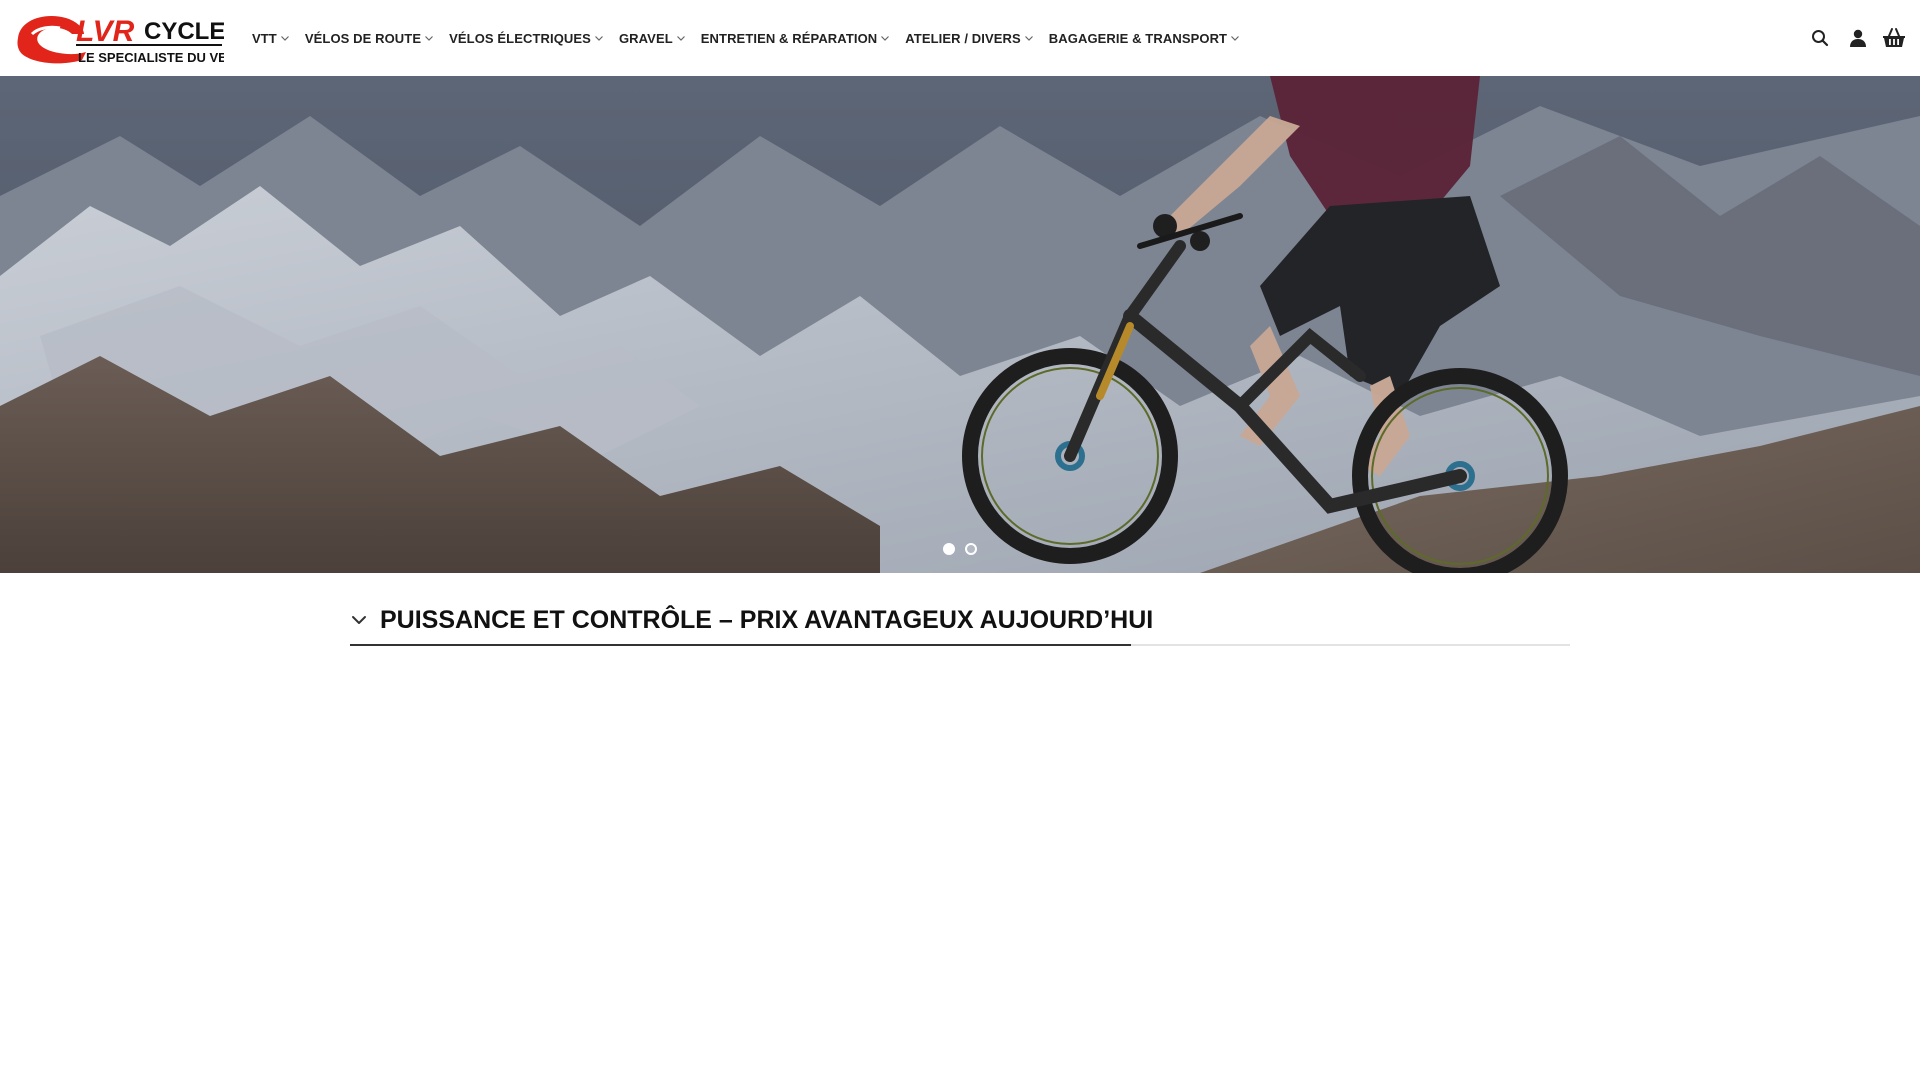  I want to click on nav-item-gravel: GRAVEL, so click(652, 38).